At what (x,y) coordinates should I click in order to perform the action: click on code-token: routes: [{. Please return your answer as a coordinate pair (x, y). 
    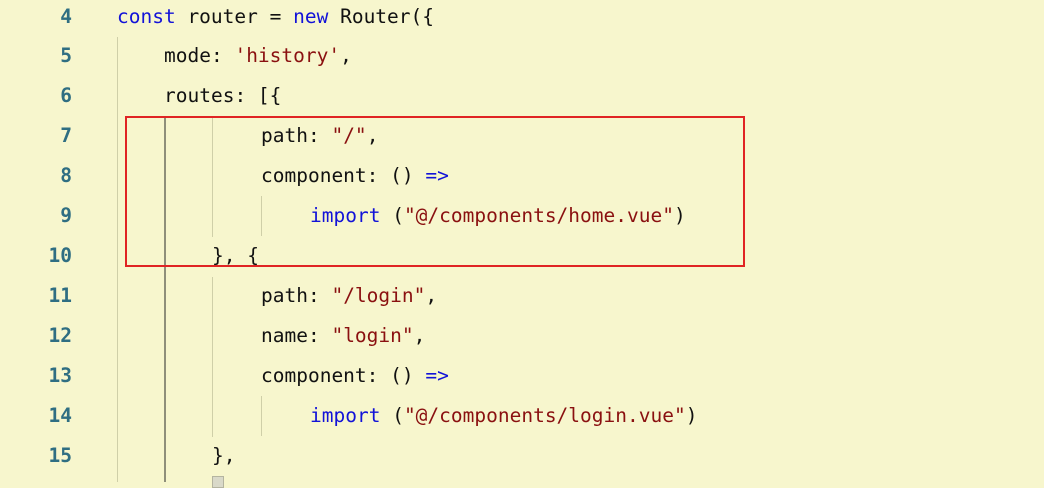
    Looking at the image, I should click on (223, 95).